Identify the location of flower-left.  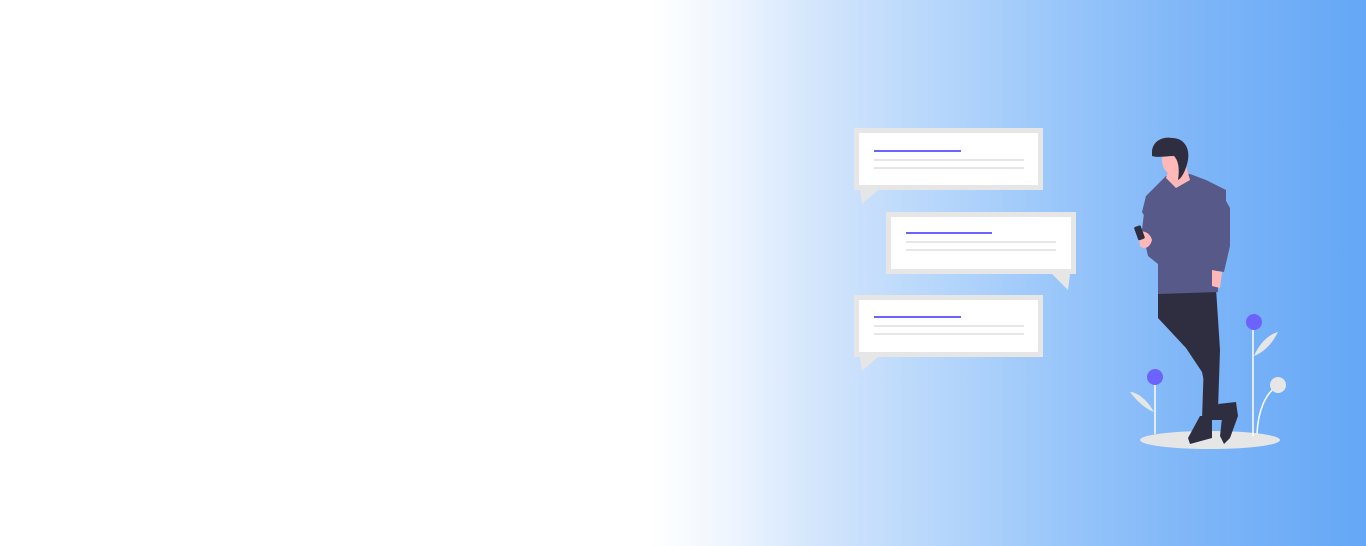
(1146, 401).